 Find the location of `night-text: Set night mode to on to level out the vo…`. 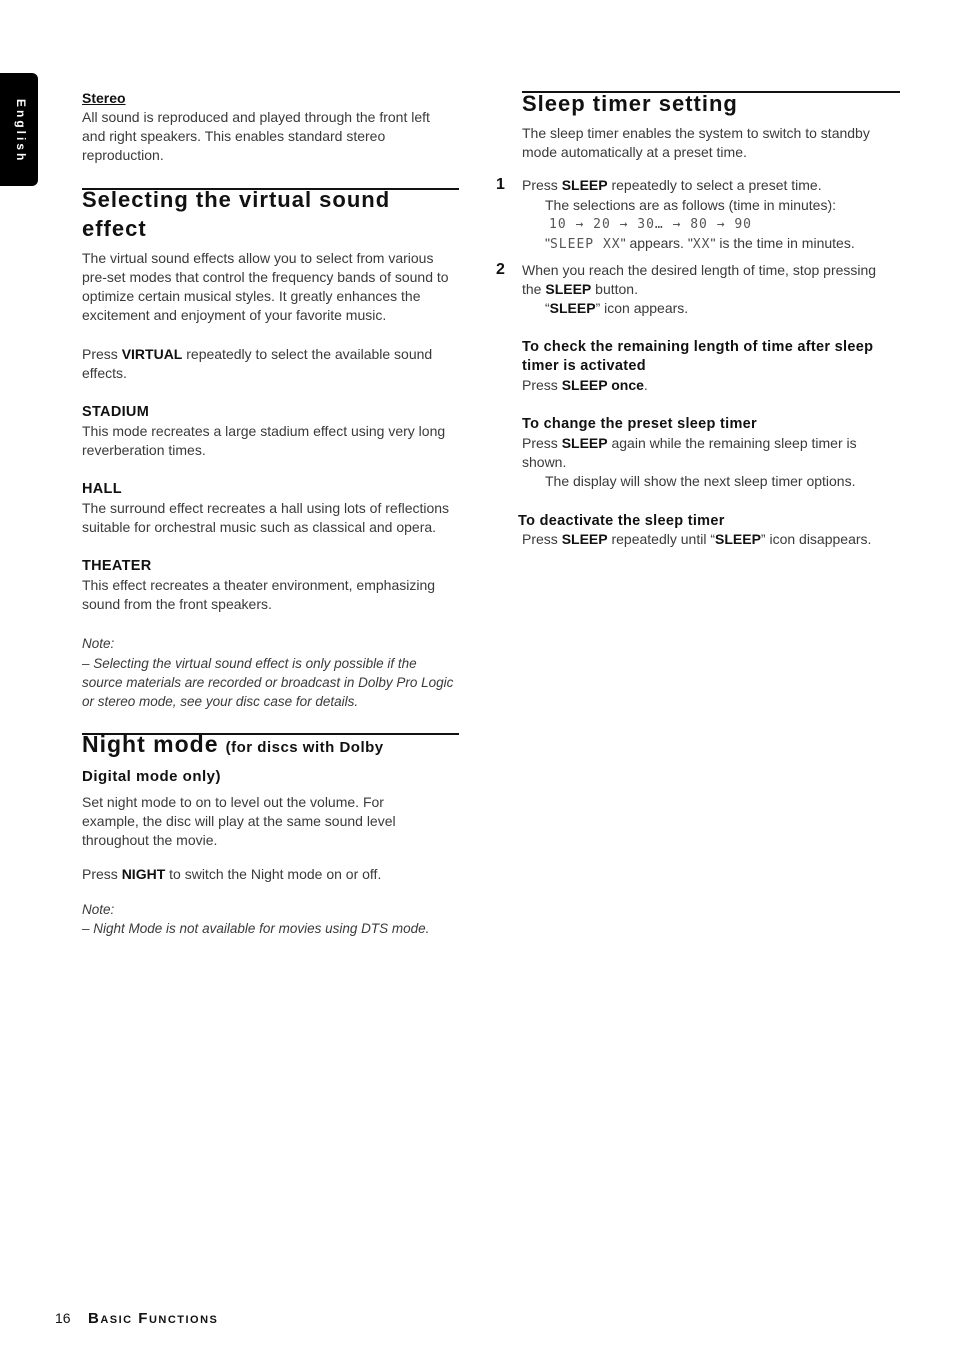

night-text: Set night mode to on to level out the vo… is located at coordinates (239, 821).